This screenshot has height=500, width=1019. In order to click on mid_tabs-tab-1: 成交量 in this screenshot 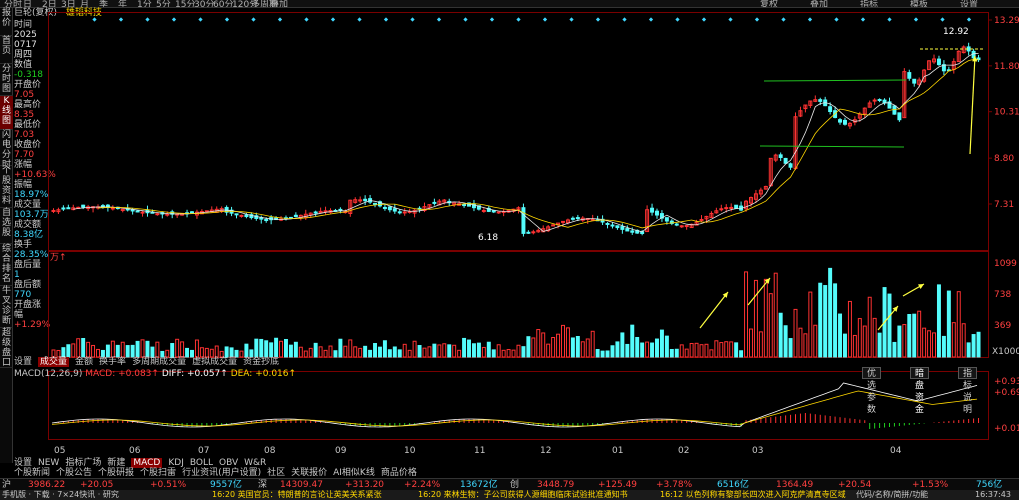, I will do `click(54, 362)`.